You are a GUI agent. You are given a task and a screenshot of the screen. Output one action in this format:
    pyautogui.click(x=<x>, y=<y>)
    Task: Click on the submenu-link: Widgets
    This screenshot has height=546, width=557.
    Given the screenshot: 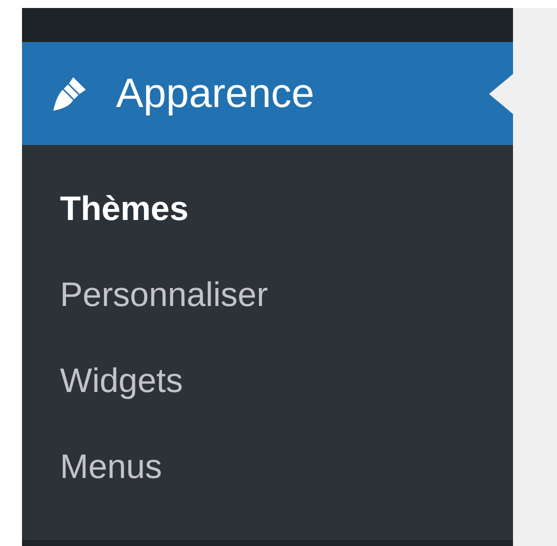 What is the action you would take?
    pyautogui.click(x=121, y=381)
    